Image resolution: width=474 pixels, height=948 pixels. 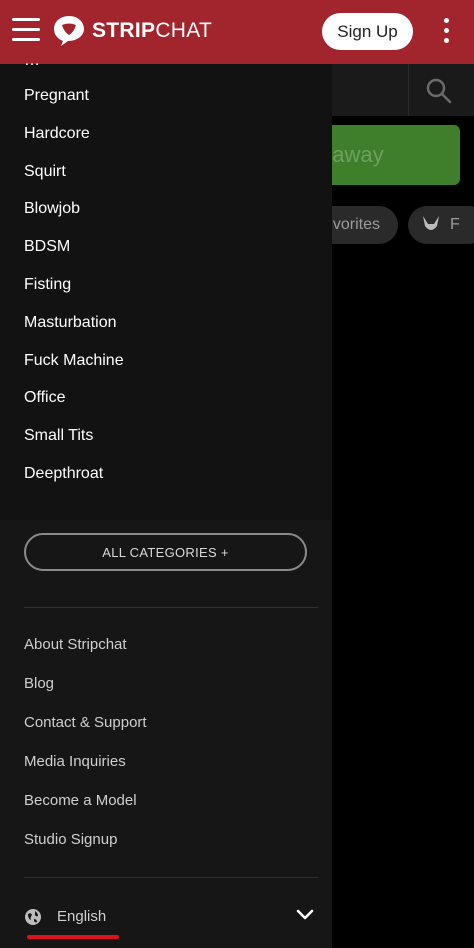 I want to click on footer-link: Contact & Support, so click(x=85, y=722).